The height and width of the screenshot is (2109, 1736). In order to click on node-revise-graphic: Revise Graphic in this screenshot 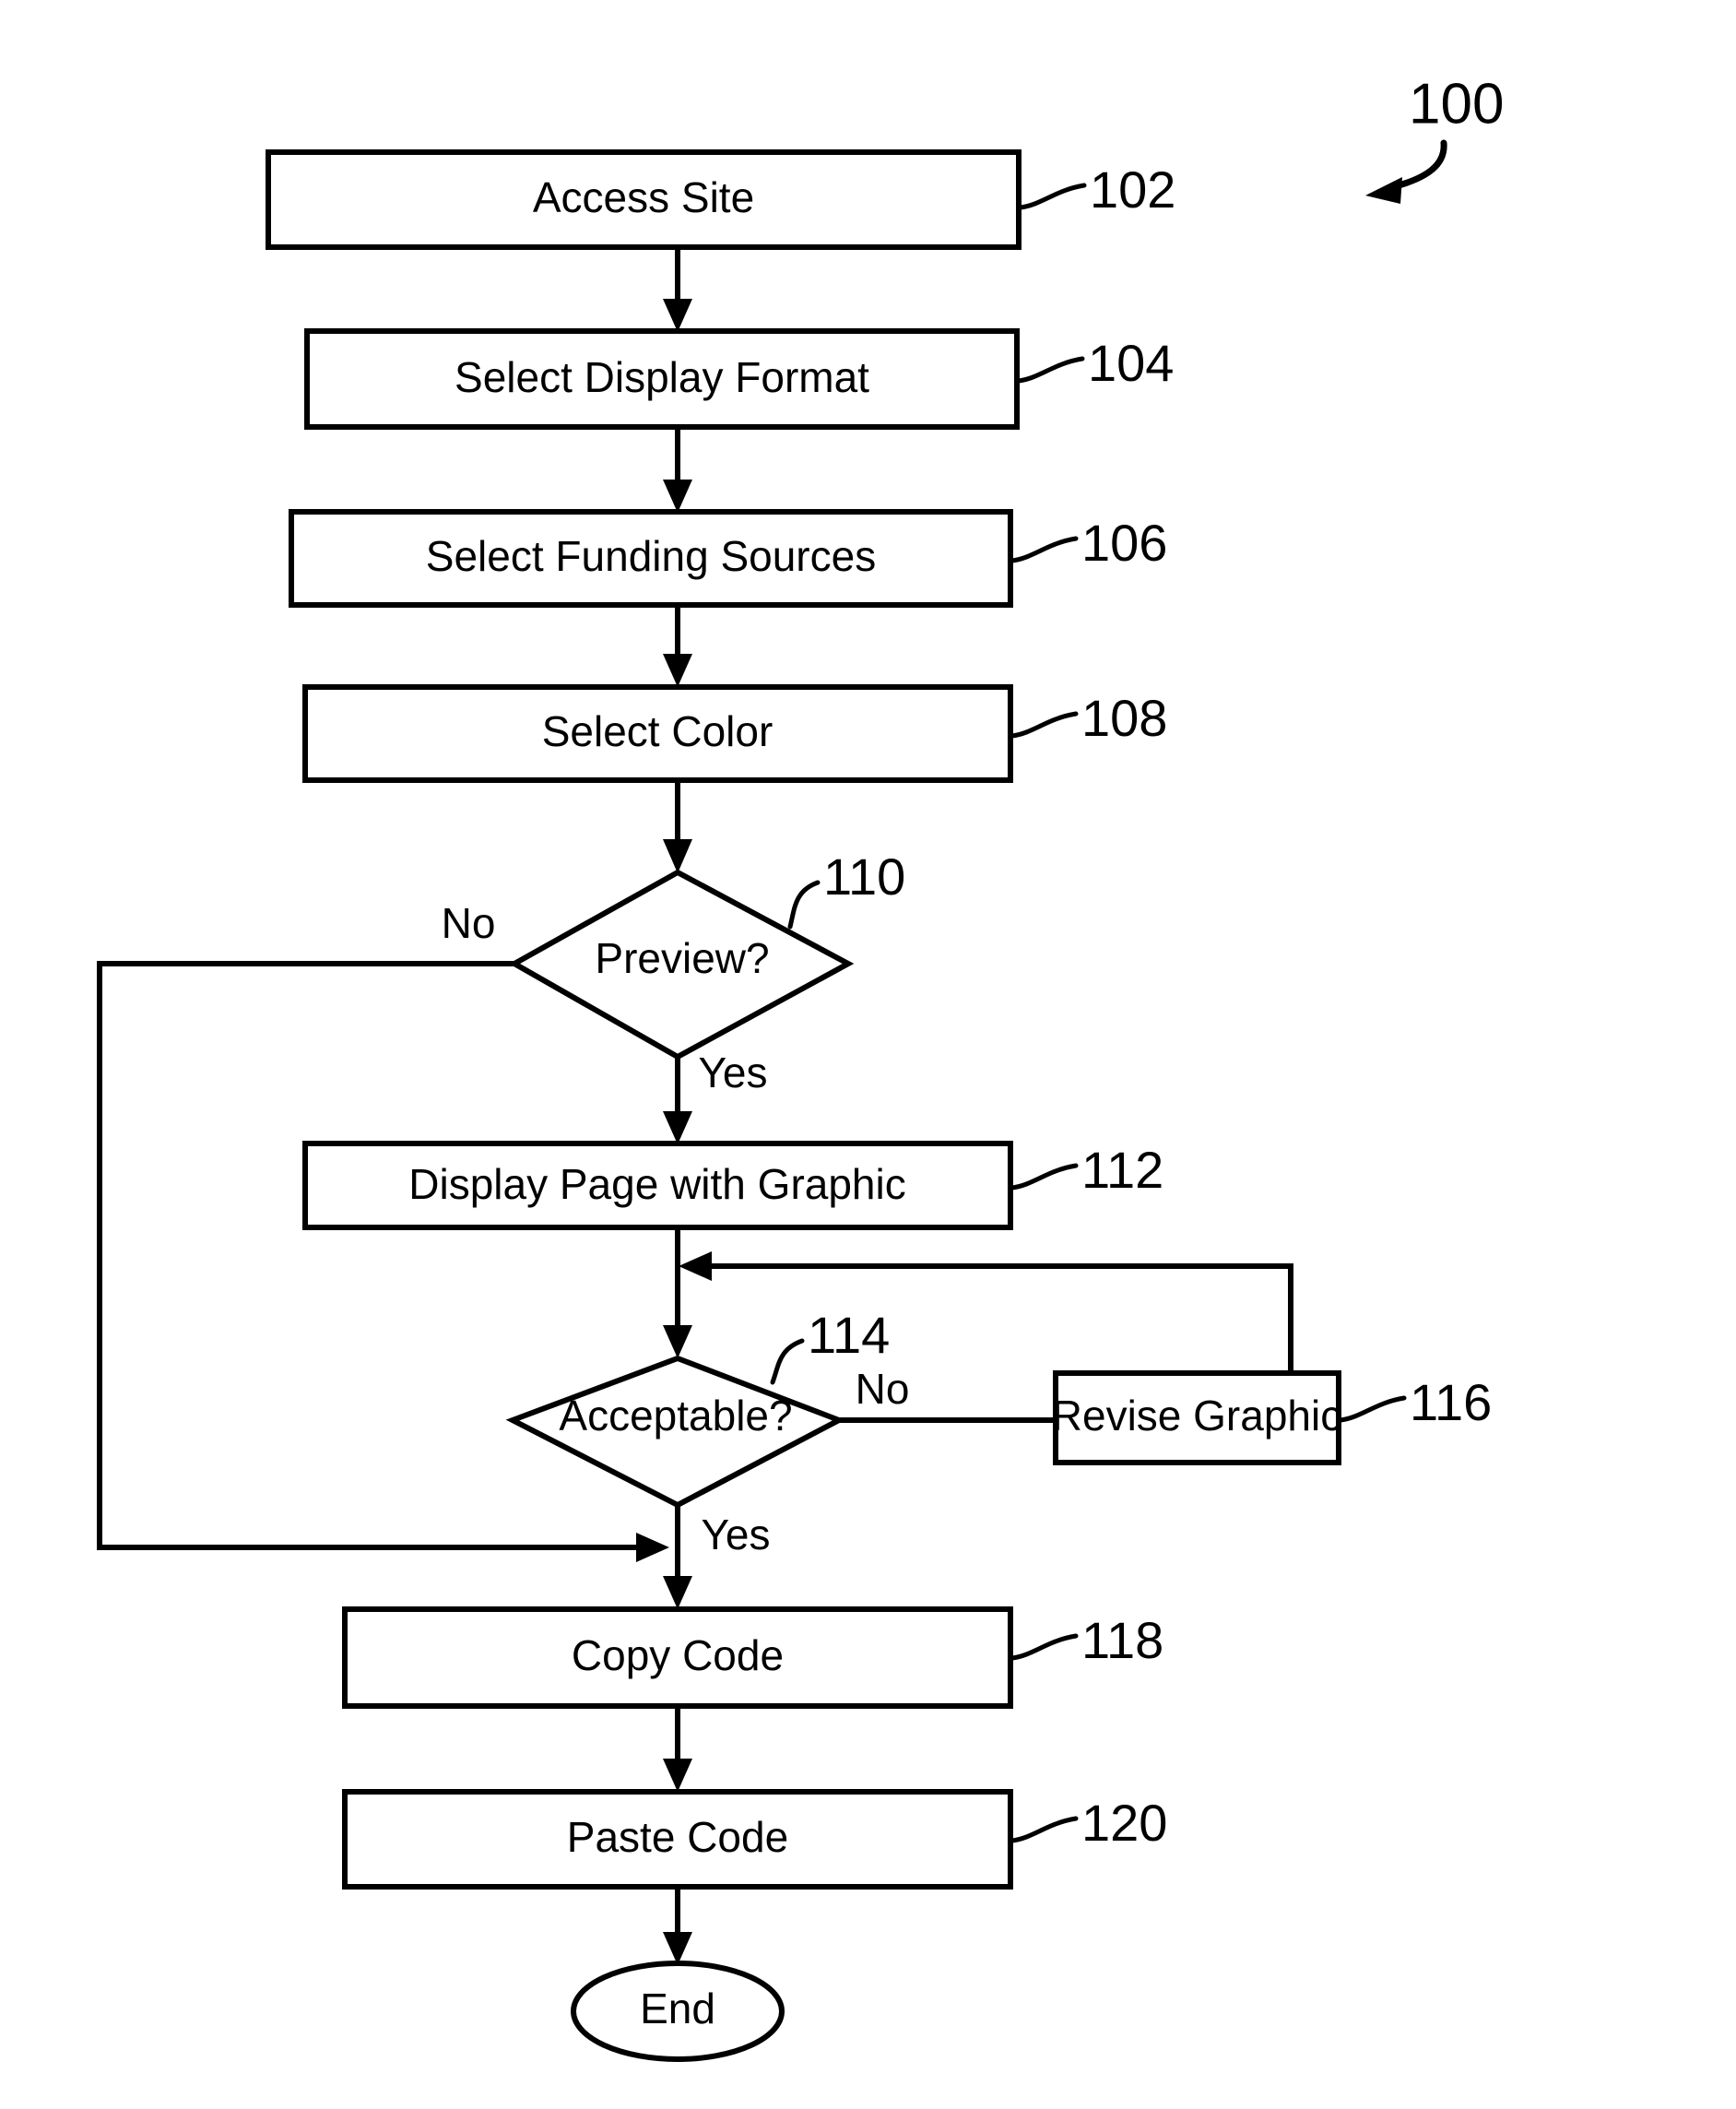, I will do `click(1196, 1417)`.